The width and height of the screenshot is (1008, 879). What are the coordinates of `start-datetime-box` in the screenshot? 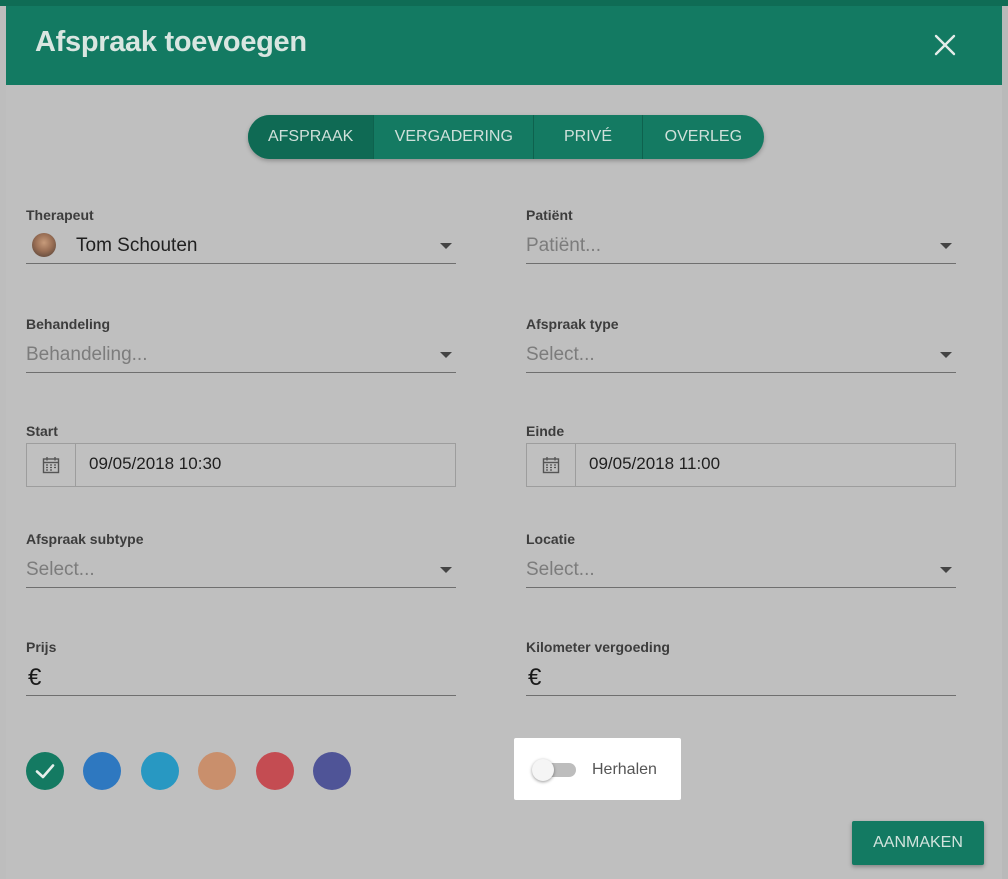 It's located at (241, 465).